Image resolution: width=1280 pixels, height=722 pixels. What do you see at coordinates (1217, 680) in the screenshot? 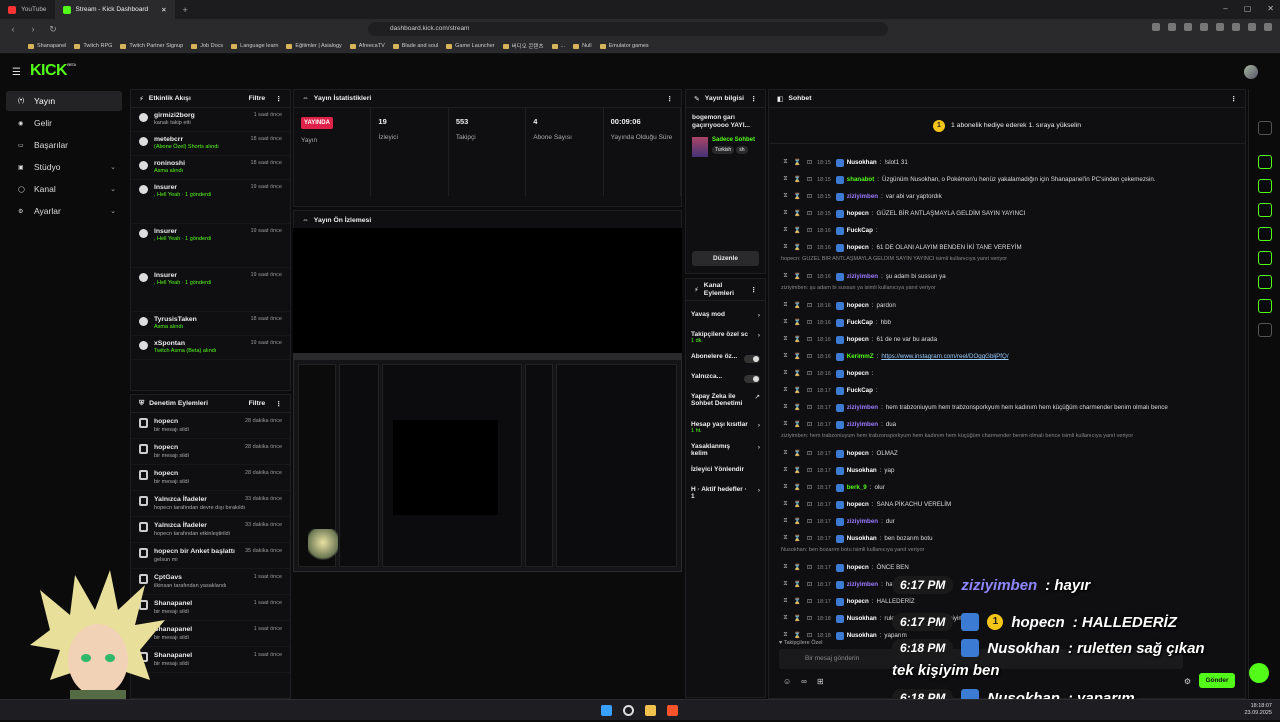
I see `send-button: Gönder` at bounding box center [1217, 680].